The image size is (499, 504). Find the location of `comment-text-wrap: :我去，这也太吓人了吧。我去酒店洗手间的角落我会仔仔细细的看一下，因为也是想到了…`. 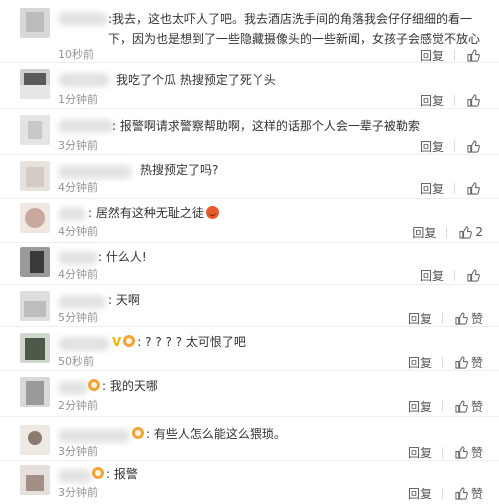

comment-text-wrap: :我去，这也太吓人了吧。我去酒店洗手间的角落我会仔仔细细的看一下，因为也是想到了… is located at coordinates (294, 29).